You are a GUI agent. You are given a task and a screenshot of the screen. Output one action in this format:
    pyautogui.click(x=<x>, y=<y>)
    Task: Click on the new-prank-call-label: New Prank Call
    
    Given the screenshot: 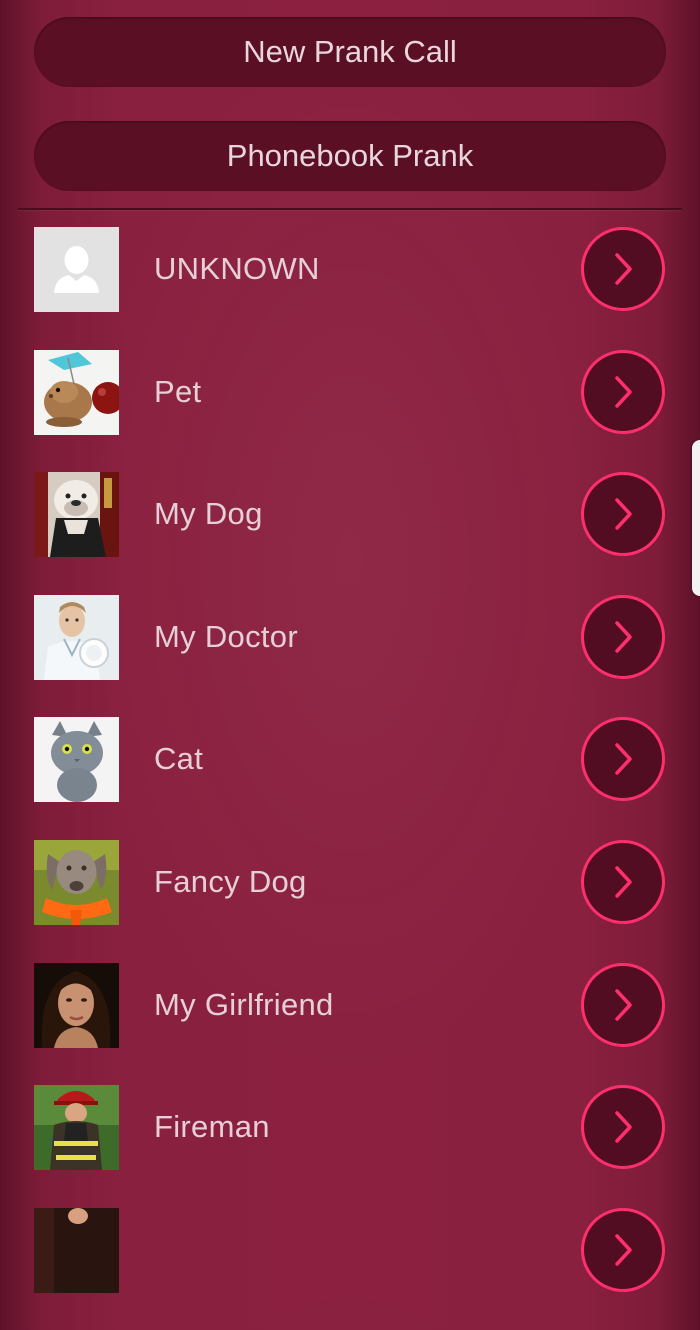 What is the action you would take?
    pyautogui.click(x=350, y=51)
    